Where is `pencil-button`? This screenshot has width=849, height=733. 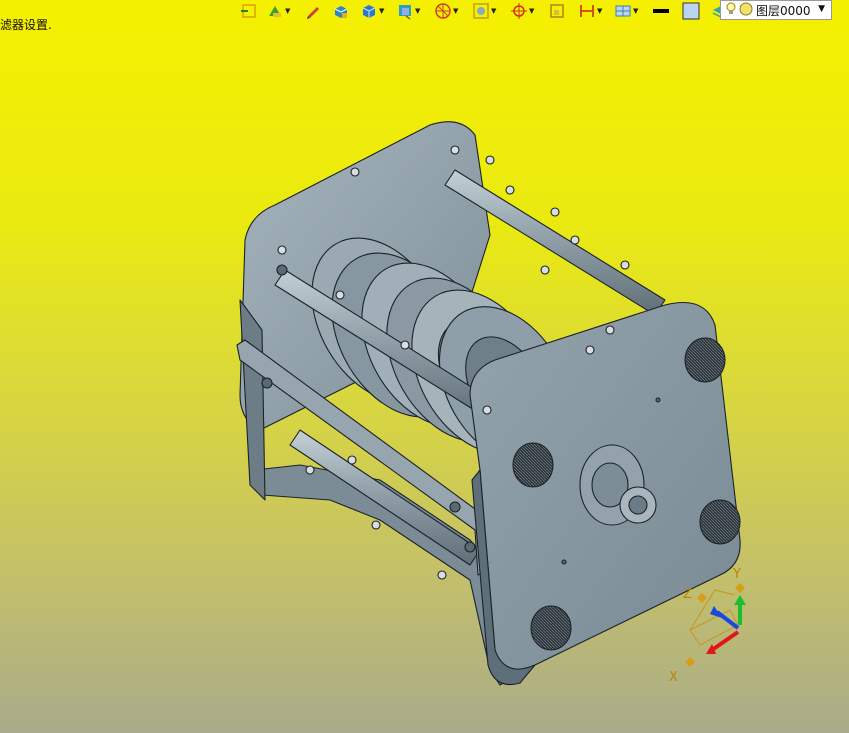 pencil-button is located at coordinates (316, 11).